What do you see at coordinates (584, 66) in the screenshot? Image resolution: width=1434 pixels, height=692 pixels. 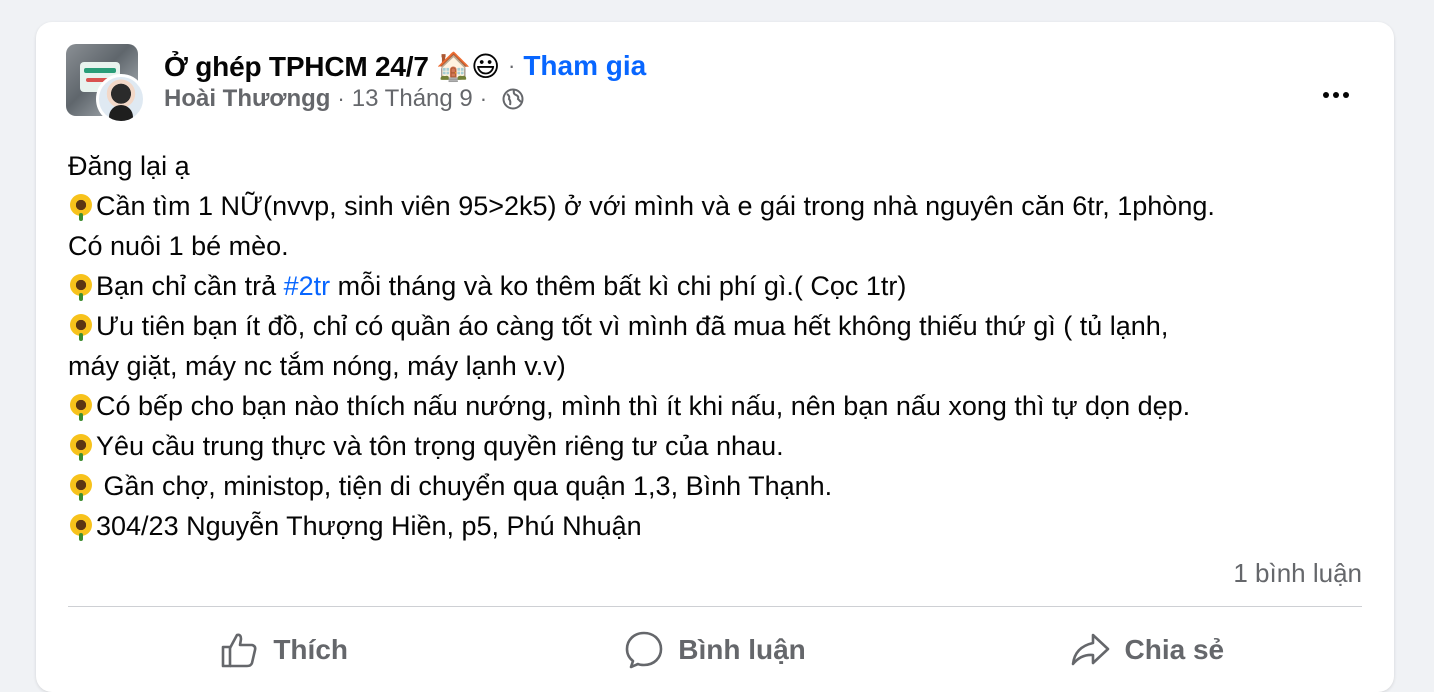 I see `join-group-link: Tham gia` at bounding box center [584, 66].